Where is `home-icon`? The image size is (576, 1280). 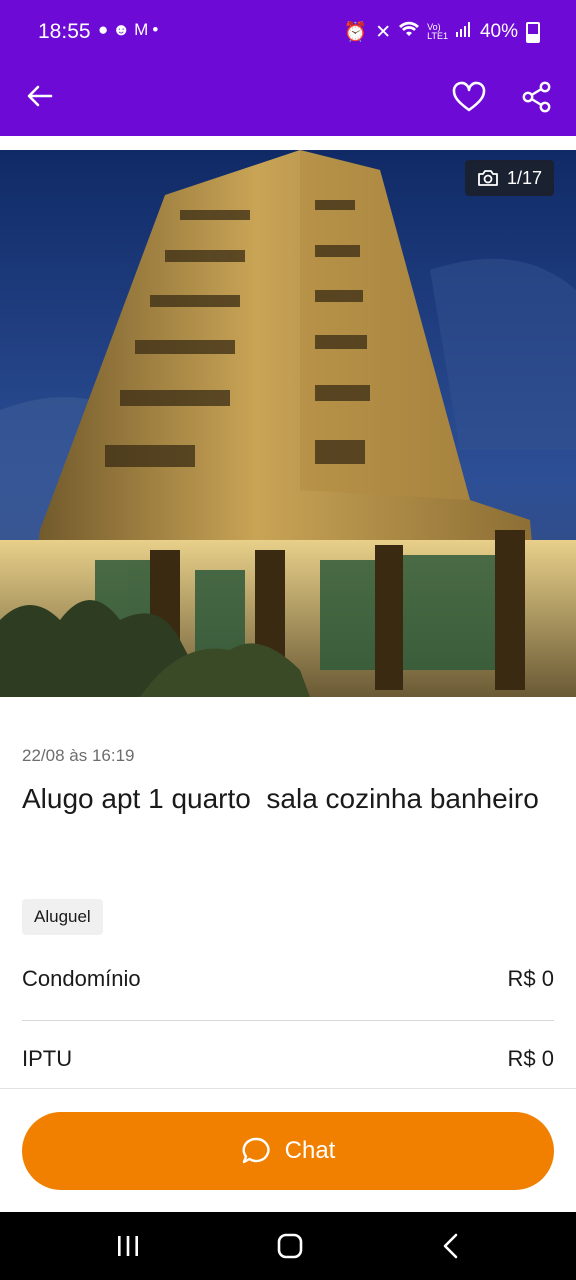 home-icon is located at coordinates (290, 1246).